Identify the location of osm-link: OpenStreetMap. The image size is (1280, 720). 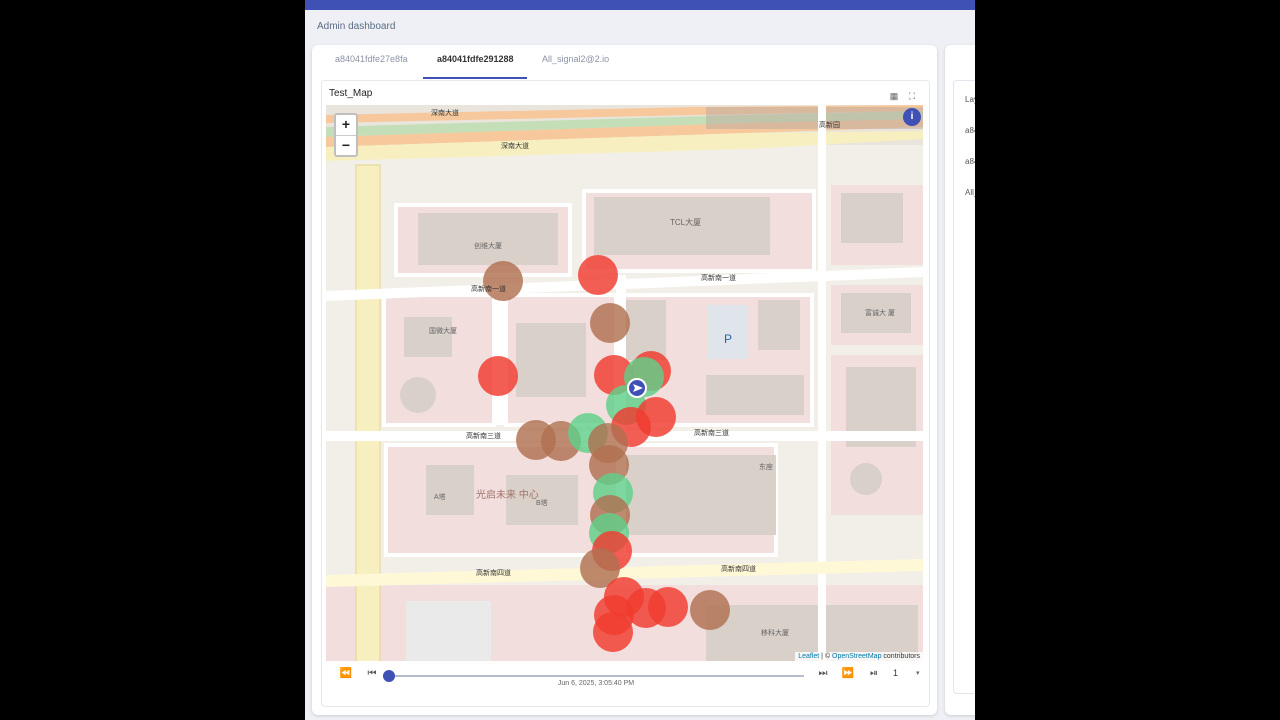
(856, 656).